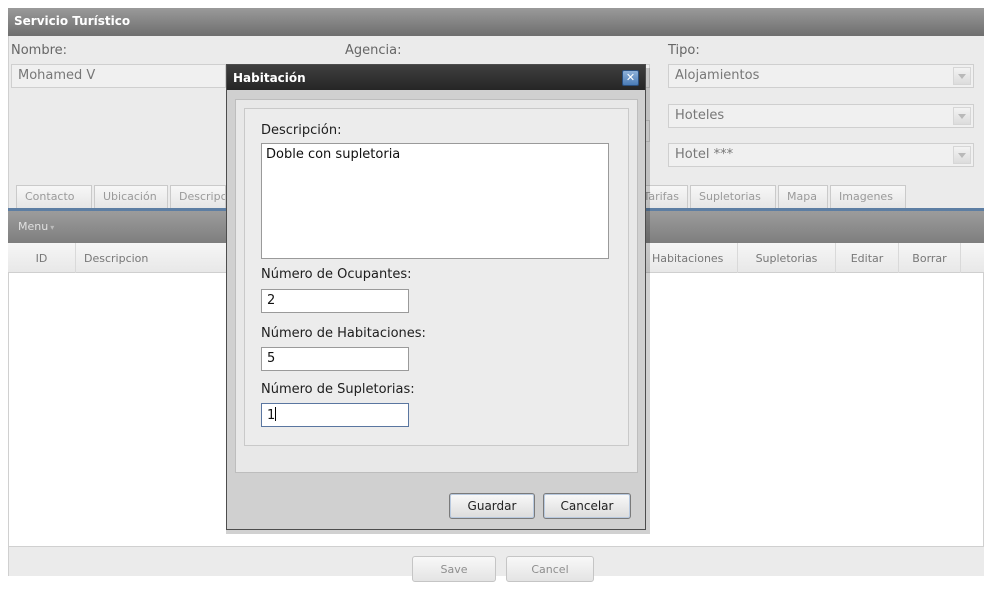 The image size is (984, 590). Describe the element at coordinates (691, 258) in the screenshot. I see `column-header-habitaciones: Habitaciones` at that location.